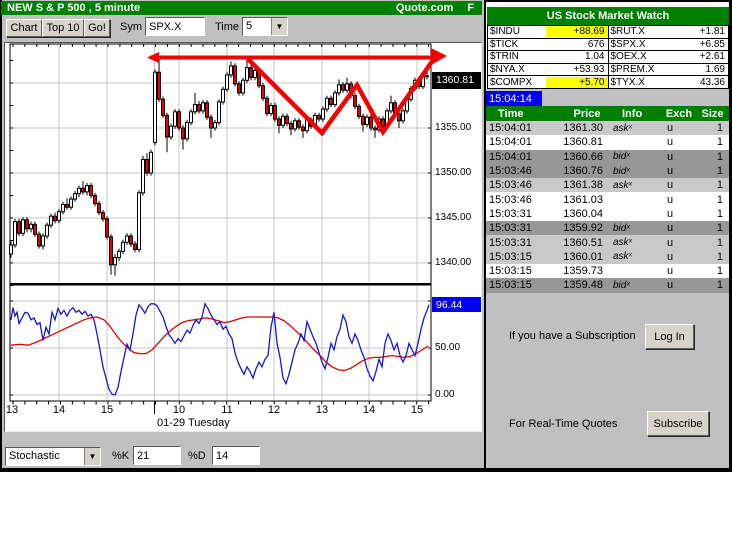 The image size is (732, 550). Describe the element at coordinates (131, 27) in the screenshot. I see `sym-label: Sym` at that location.